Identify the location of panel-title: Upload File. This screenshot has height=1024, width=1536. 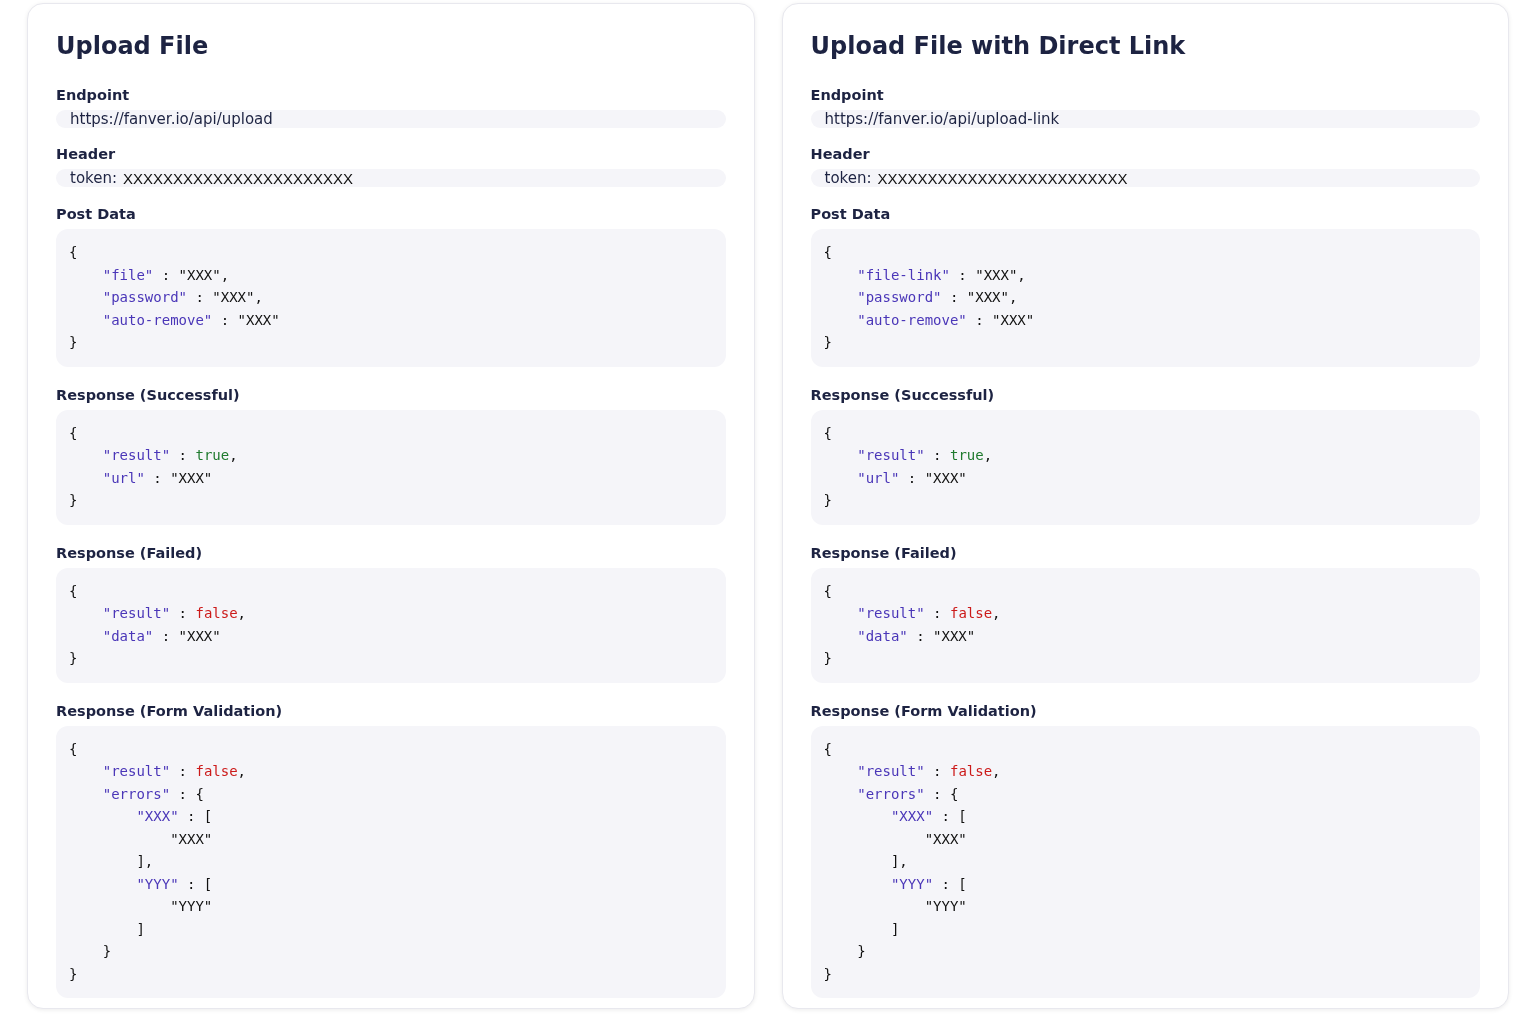
(133, 46).